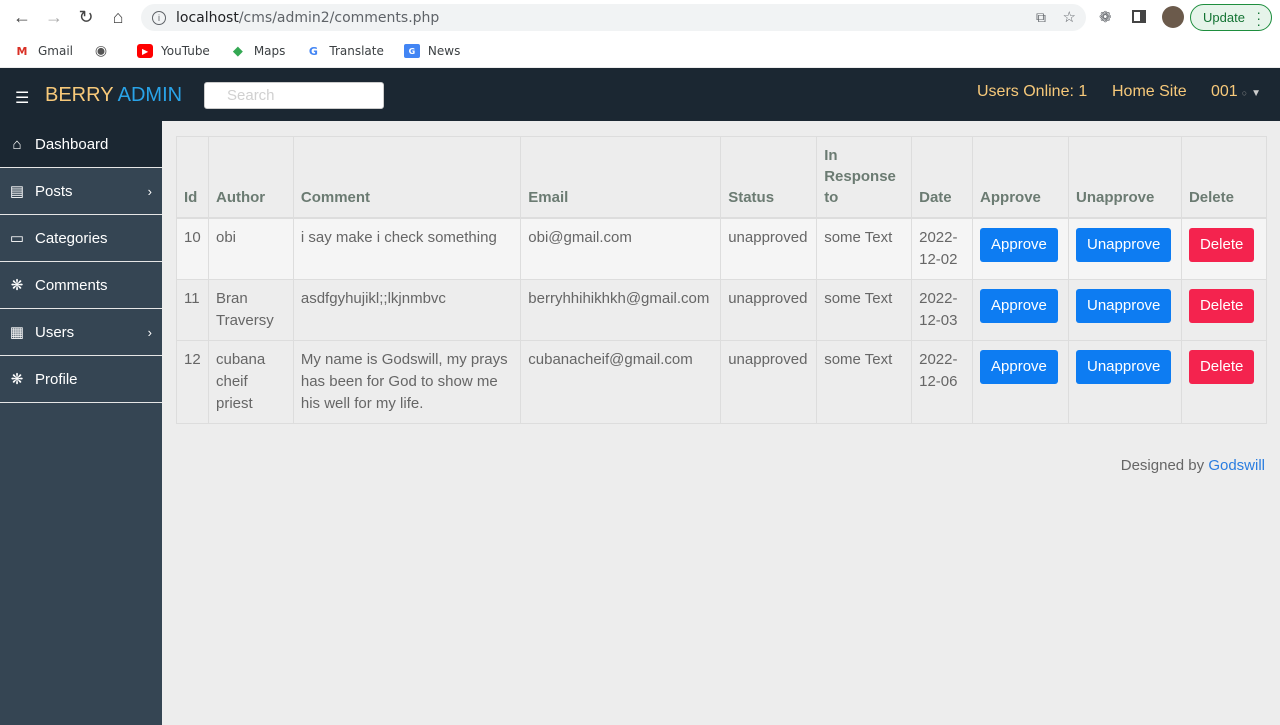  Describe the element at coordinates (411, 51) in the screenshot. I see `news-icon: G` at that location.